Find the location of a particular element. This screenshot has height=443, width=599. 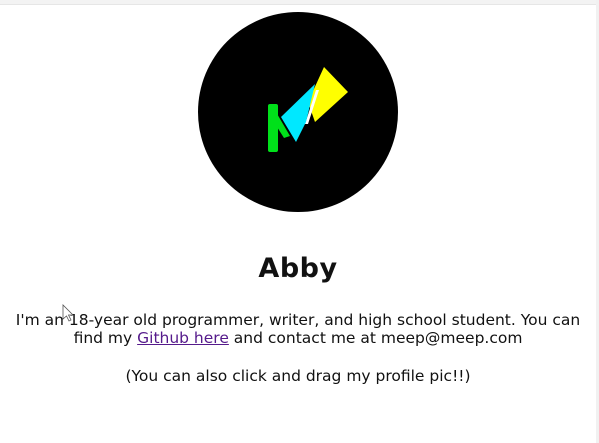

page-title: Abby is located at coordinates (298, 268).